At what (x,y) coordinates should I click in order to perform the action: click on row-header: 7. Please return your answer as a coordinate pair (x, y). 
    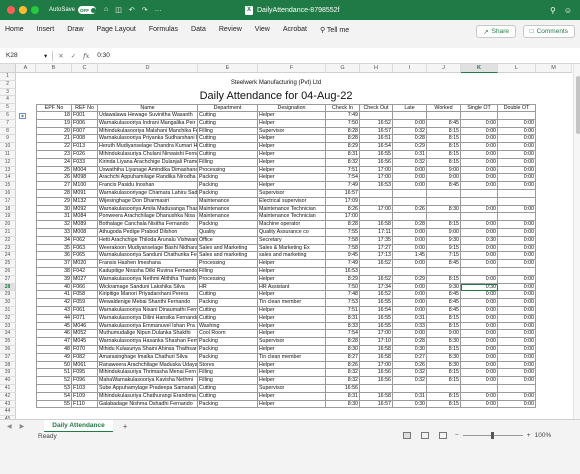
    Looking at the image, I should click on (8, 123).